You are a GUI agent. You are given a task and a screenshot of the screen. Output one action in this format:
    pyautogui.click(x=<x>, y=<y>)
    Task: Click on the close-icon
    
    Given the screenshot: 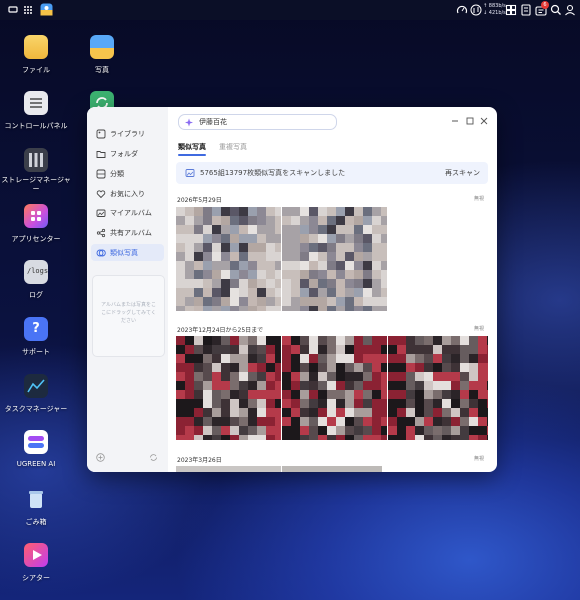 What is the action you would take?
    pyautogui.click(x=484, y=121)
    